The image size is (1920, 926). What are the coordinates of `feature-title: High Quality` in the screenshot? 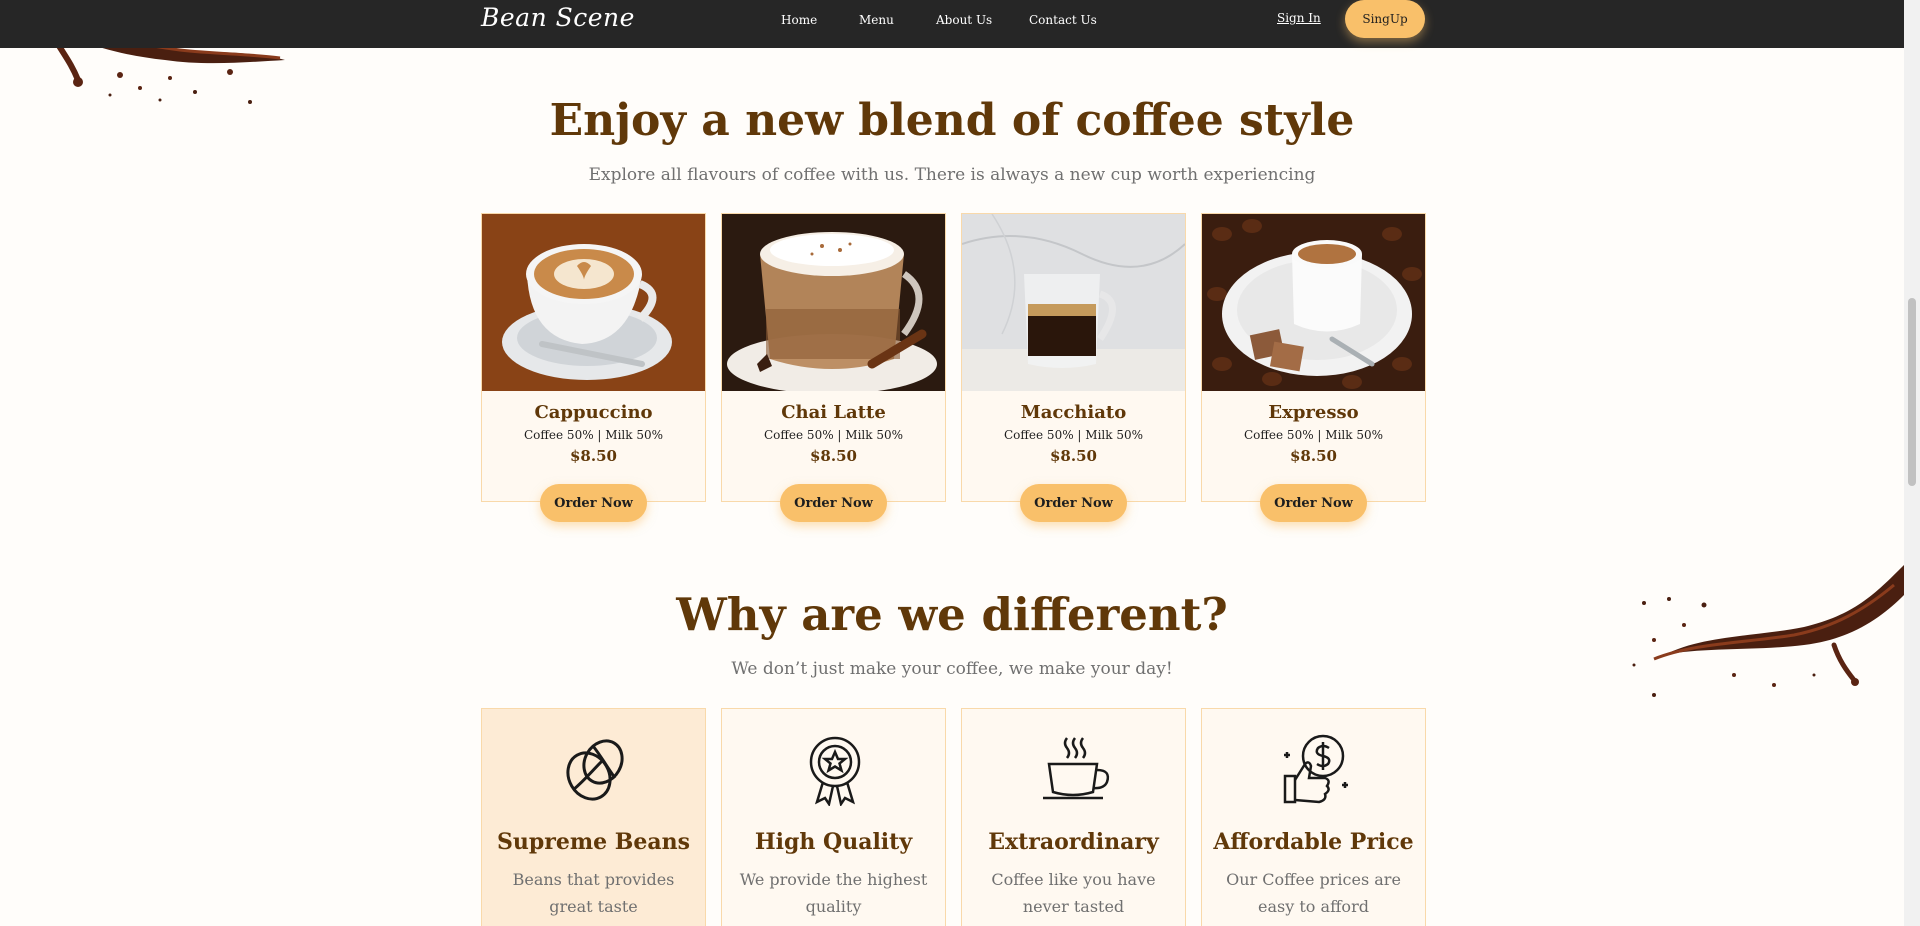 It's located at (833, 842).